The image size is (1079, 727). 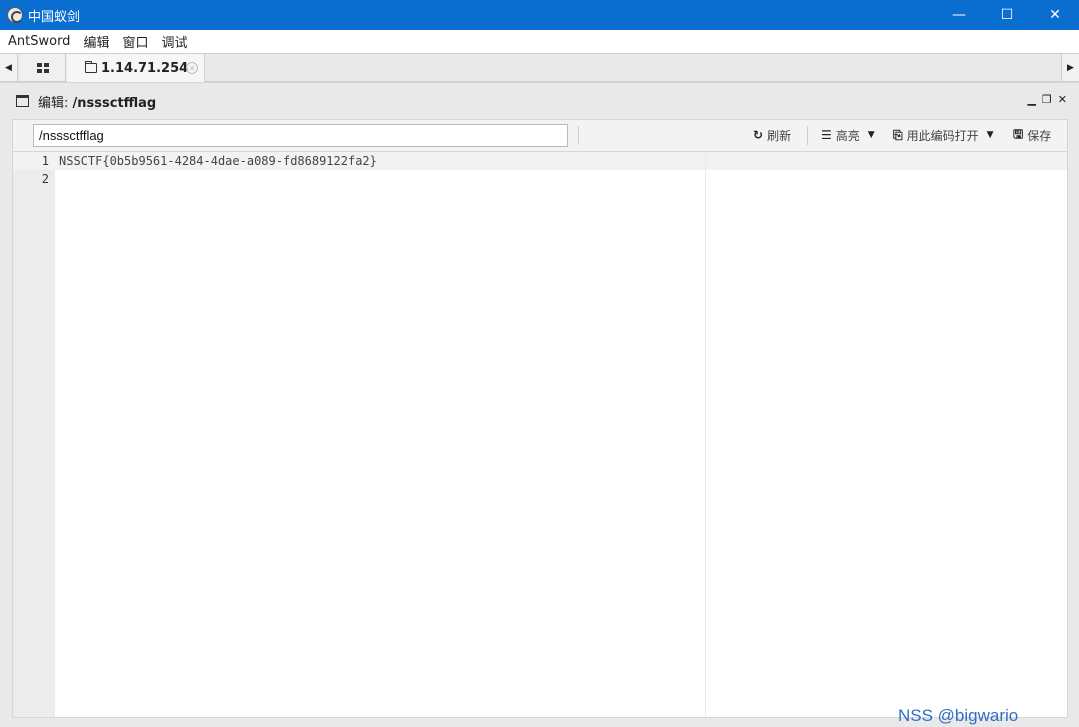 I want to click on tab-scroll-right-button: ▶, so click(x=1070, y=67).